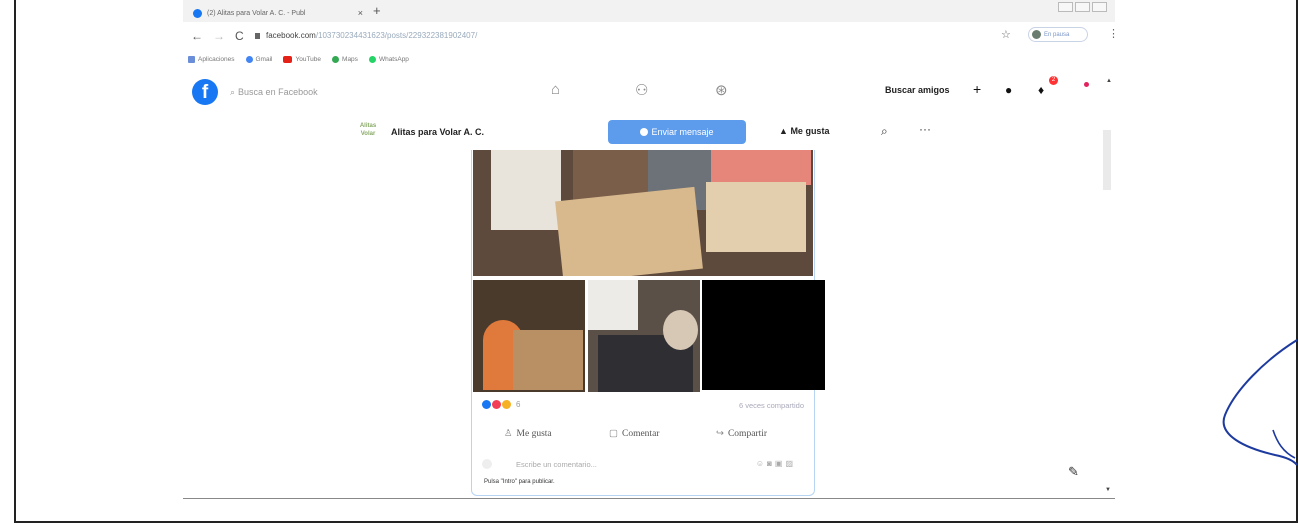  Describe the element at coordinates (1113, 33) in the screenshot. I see `browser-menu-icon: ⋮` at that location.